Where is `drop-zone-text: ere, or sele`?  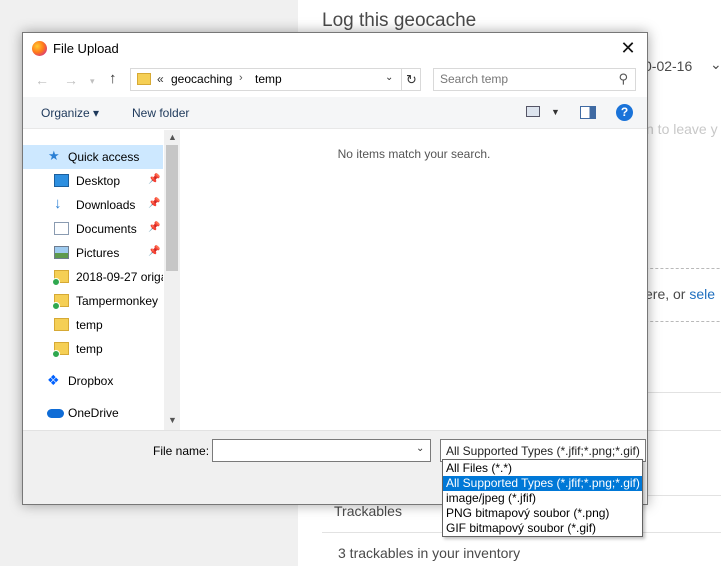 drop-zone-text: ere, or sele is located at coordinates (680, 294).